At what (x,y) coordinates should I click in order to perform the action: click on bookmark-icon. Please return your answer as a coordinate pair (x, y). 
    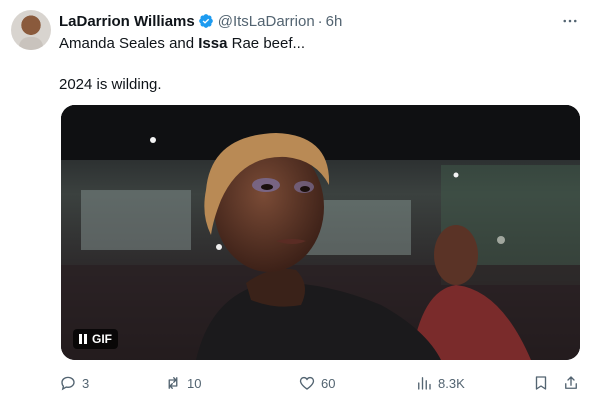
    Looking at the image, I should click on (541, 383).